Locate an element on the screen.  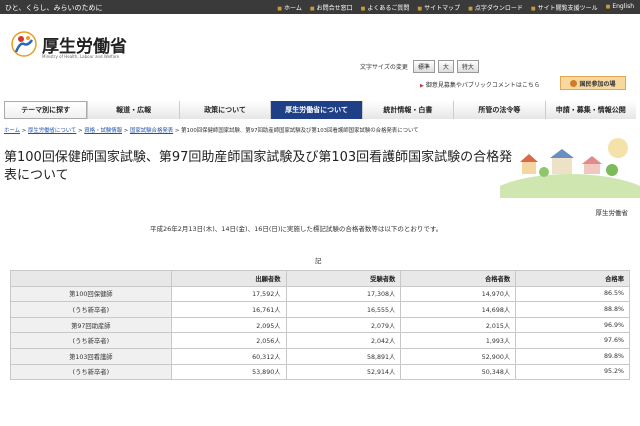
public-comment-link: 御意見募集やパブリックコメントはこちら is located at coordinates (480, 84).